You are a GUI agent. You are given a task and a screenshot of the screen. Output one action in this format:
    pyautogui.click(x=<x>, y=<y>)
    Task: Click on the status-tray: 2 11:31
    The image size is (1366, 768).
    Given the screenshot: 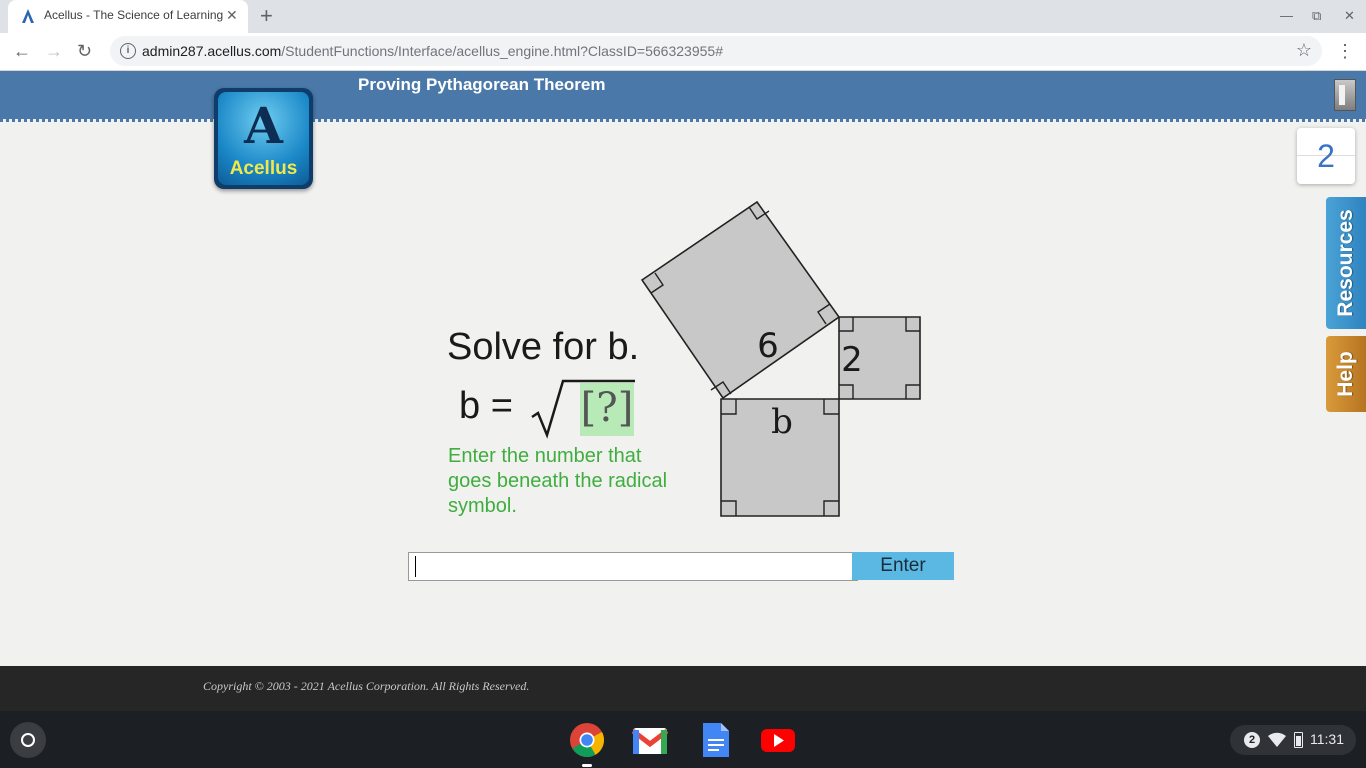 What is the action you would take?
    pyautogui.click(x=1293, y=740)
    